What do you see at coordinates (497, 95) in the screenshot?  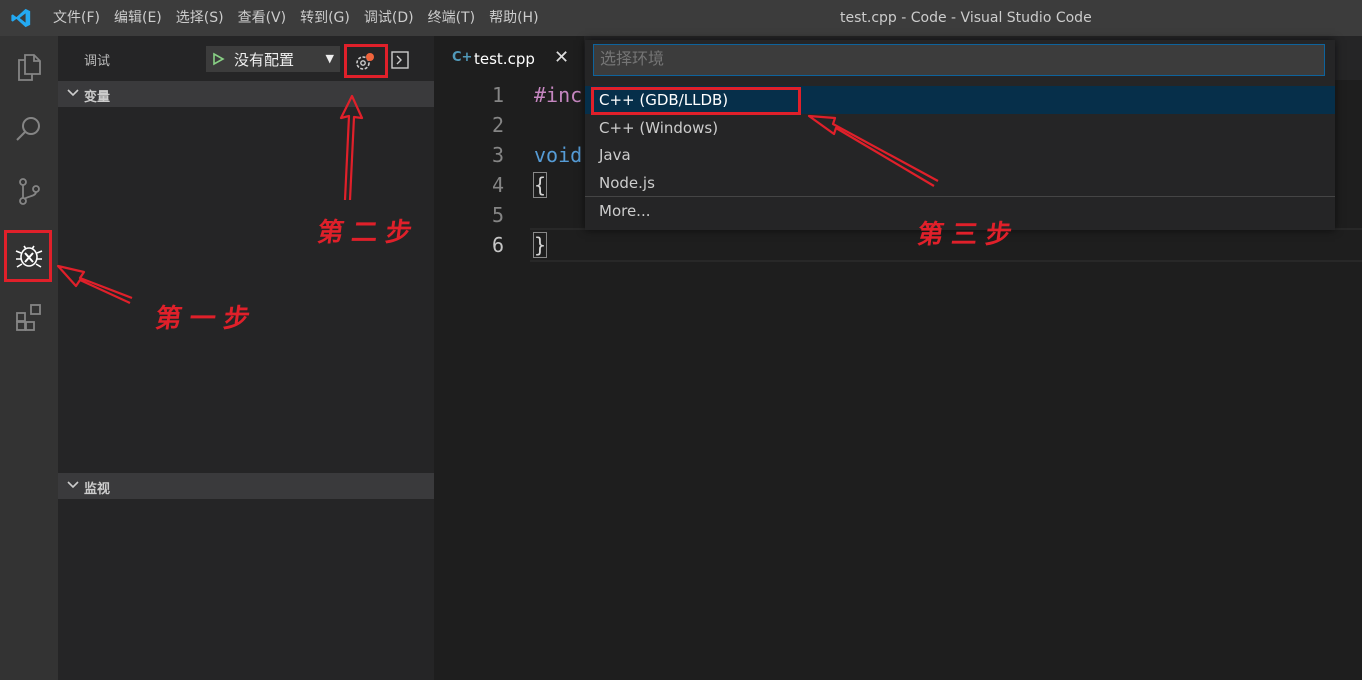 I see `line-number: 1` at bounding box center [497, 95].